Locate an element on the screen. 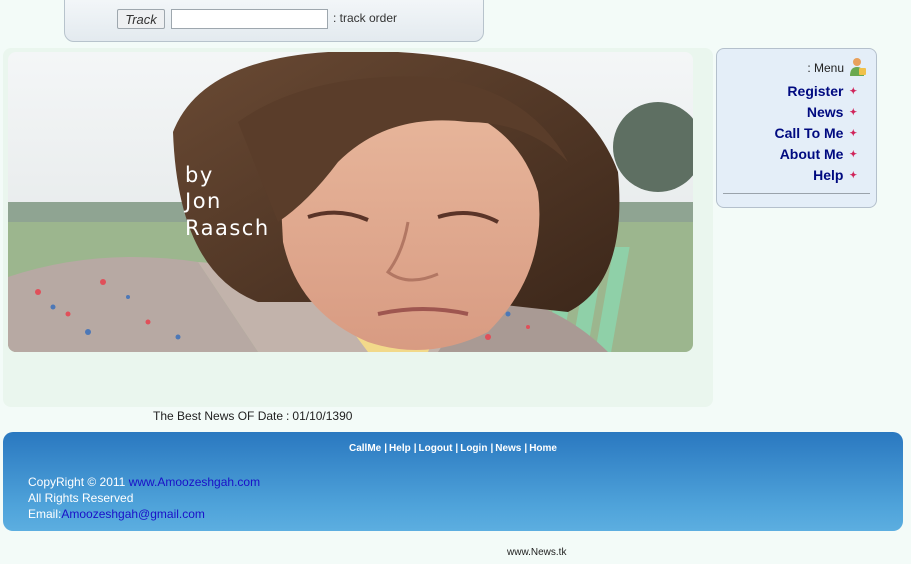  banner-caption-line: by is located at coordinates (199, 175).